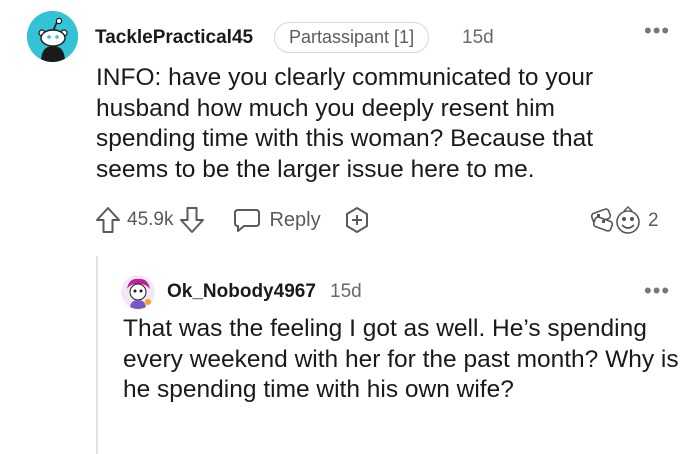 Image resolution: width=700 pixels, height=454 pixels. I want to click on comment-actions: 45.9k Reply, so click(233, 220).